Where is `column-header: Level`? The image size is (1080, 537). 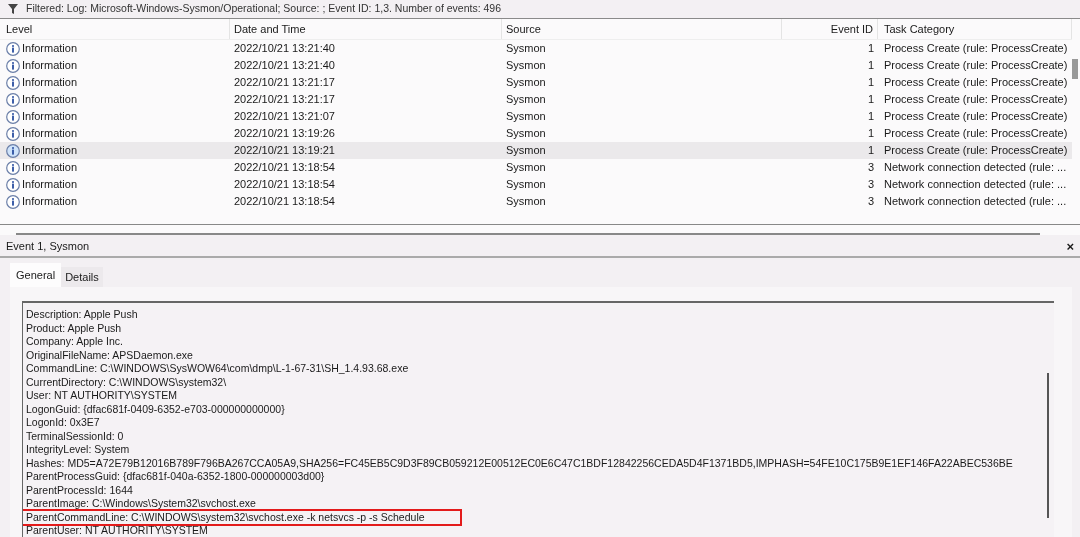
column-header: Level is located at coordinates (115, 29).